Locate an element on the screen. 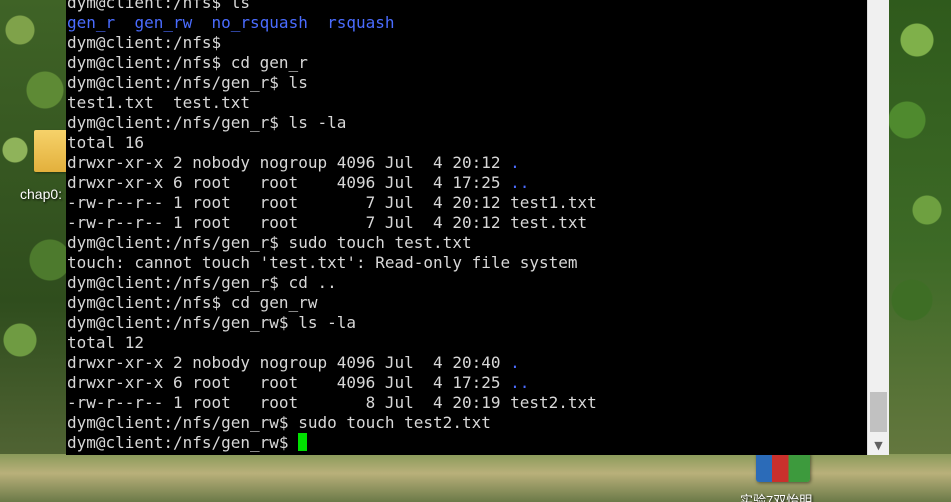 The image size is (951, 502). terminal-line: dym@client:/nfs$ ls is located at coordinates (467, 6).